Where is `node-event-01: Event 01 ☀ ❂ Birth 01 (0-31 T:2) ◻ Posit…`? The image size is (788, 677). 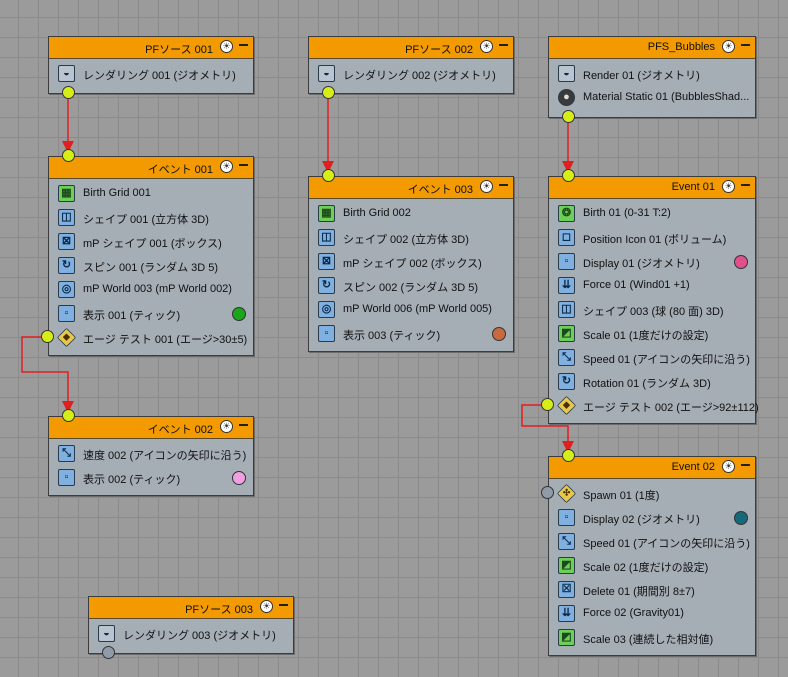 node-event-01: Event 01 ☀ ❂ Birth 01 (0-31 T:2) ◻ Posit… is located at coordinates (653, 300).